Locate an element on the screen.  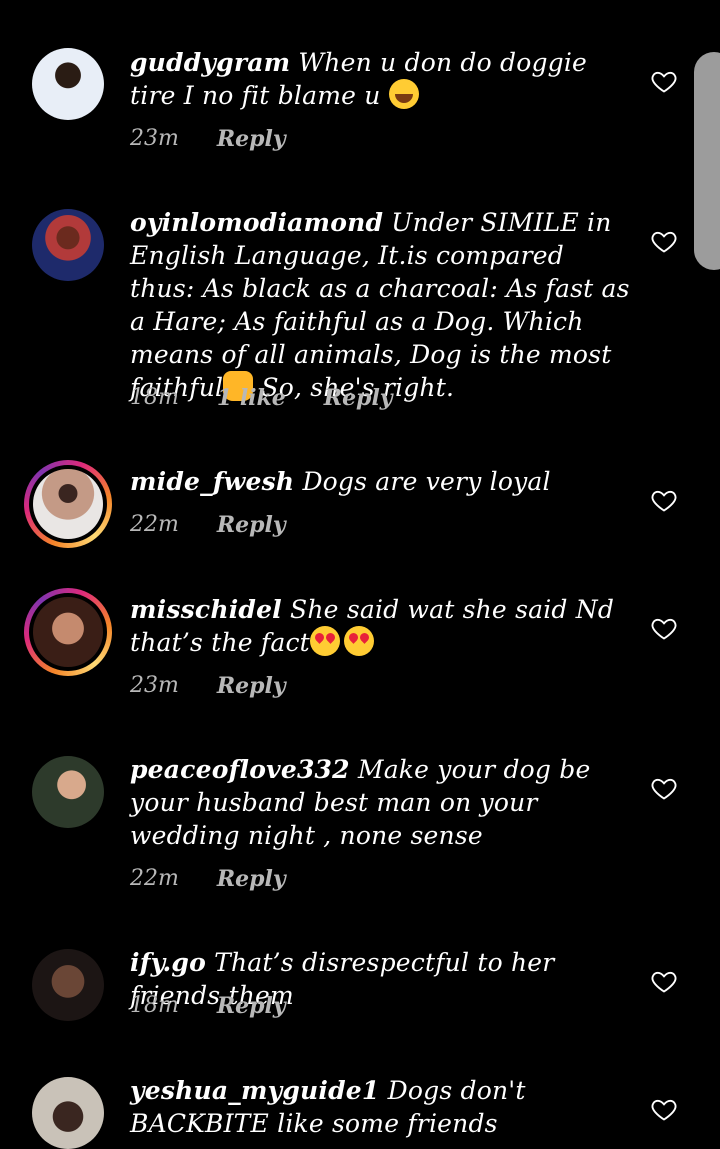
scrollbar-thumb is located at coordinates (707, 161).